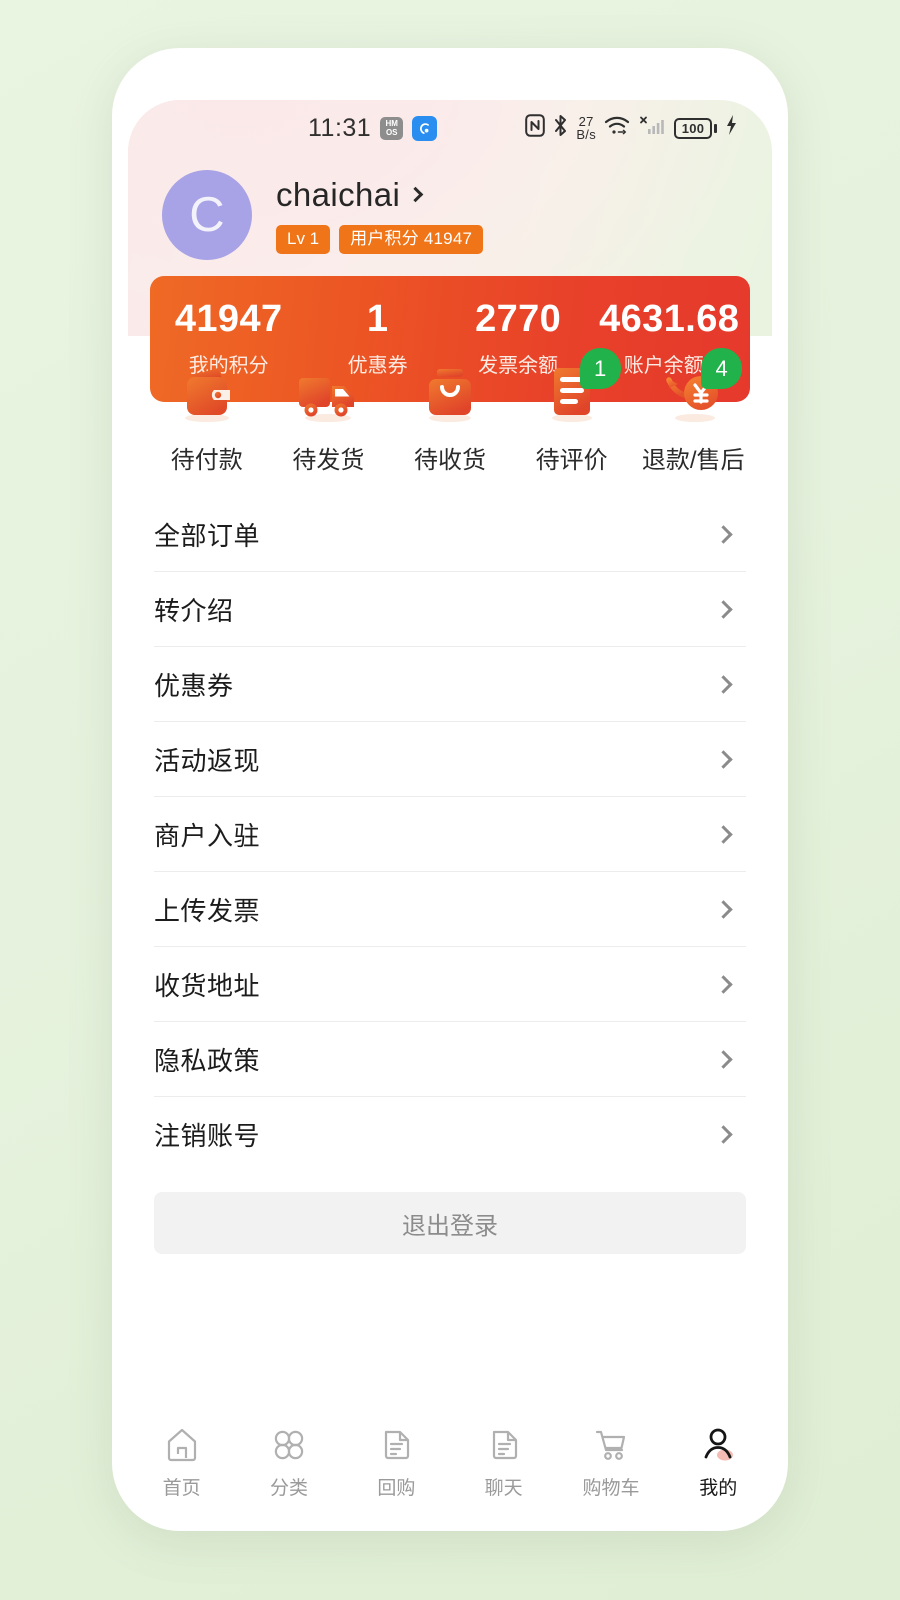 The image size is (900, 1600). I want to click on profile-badges: Lv 1 用户积分 41947, so click(380, 239).